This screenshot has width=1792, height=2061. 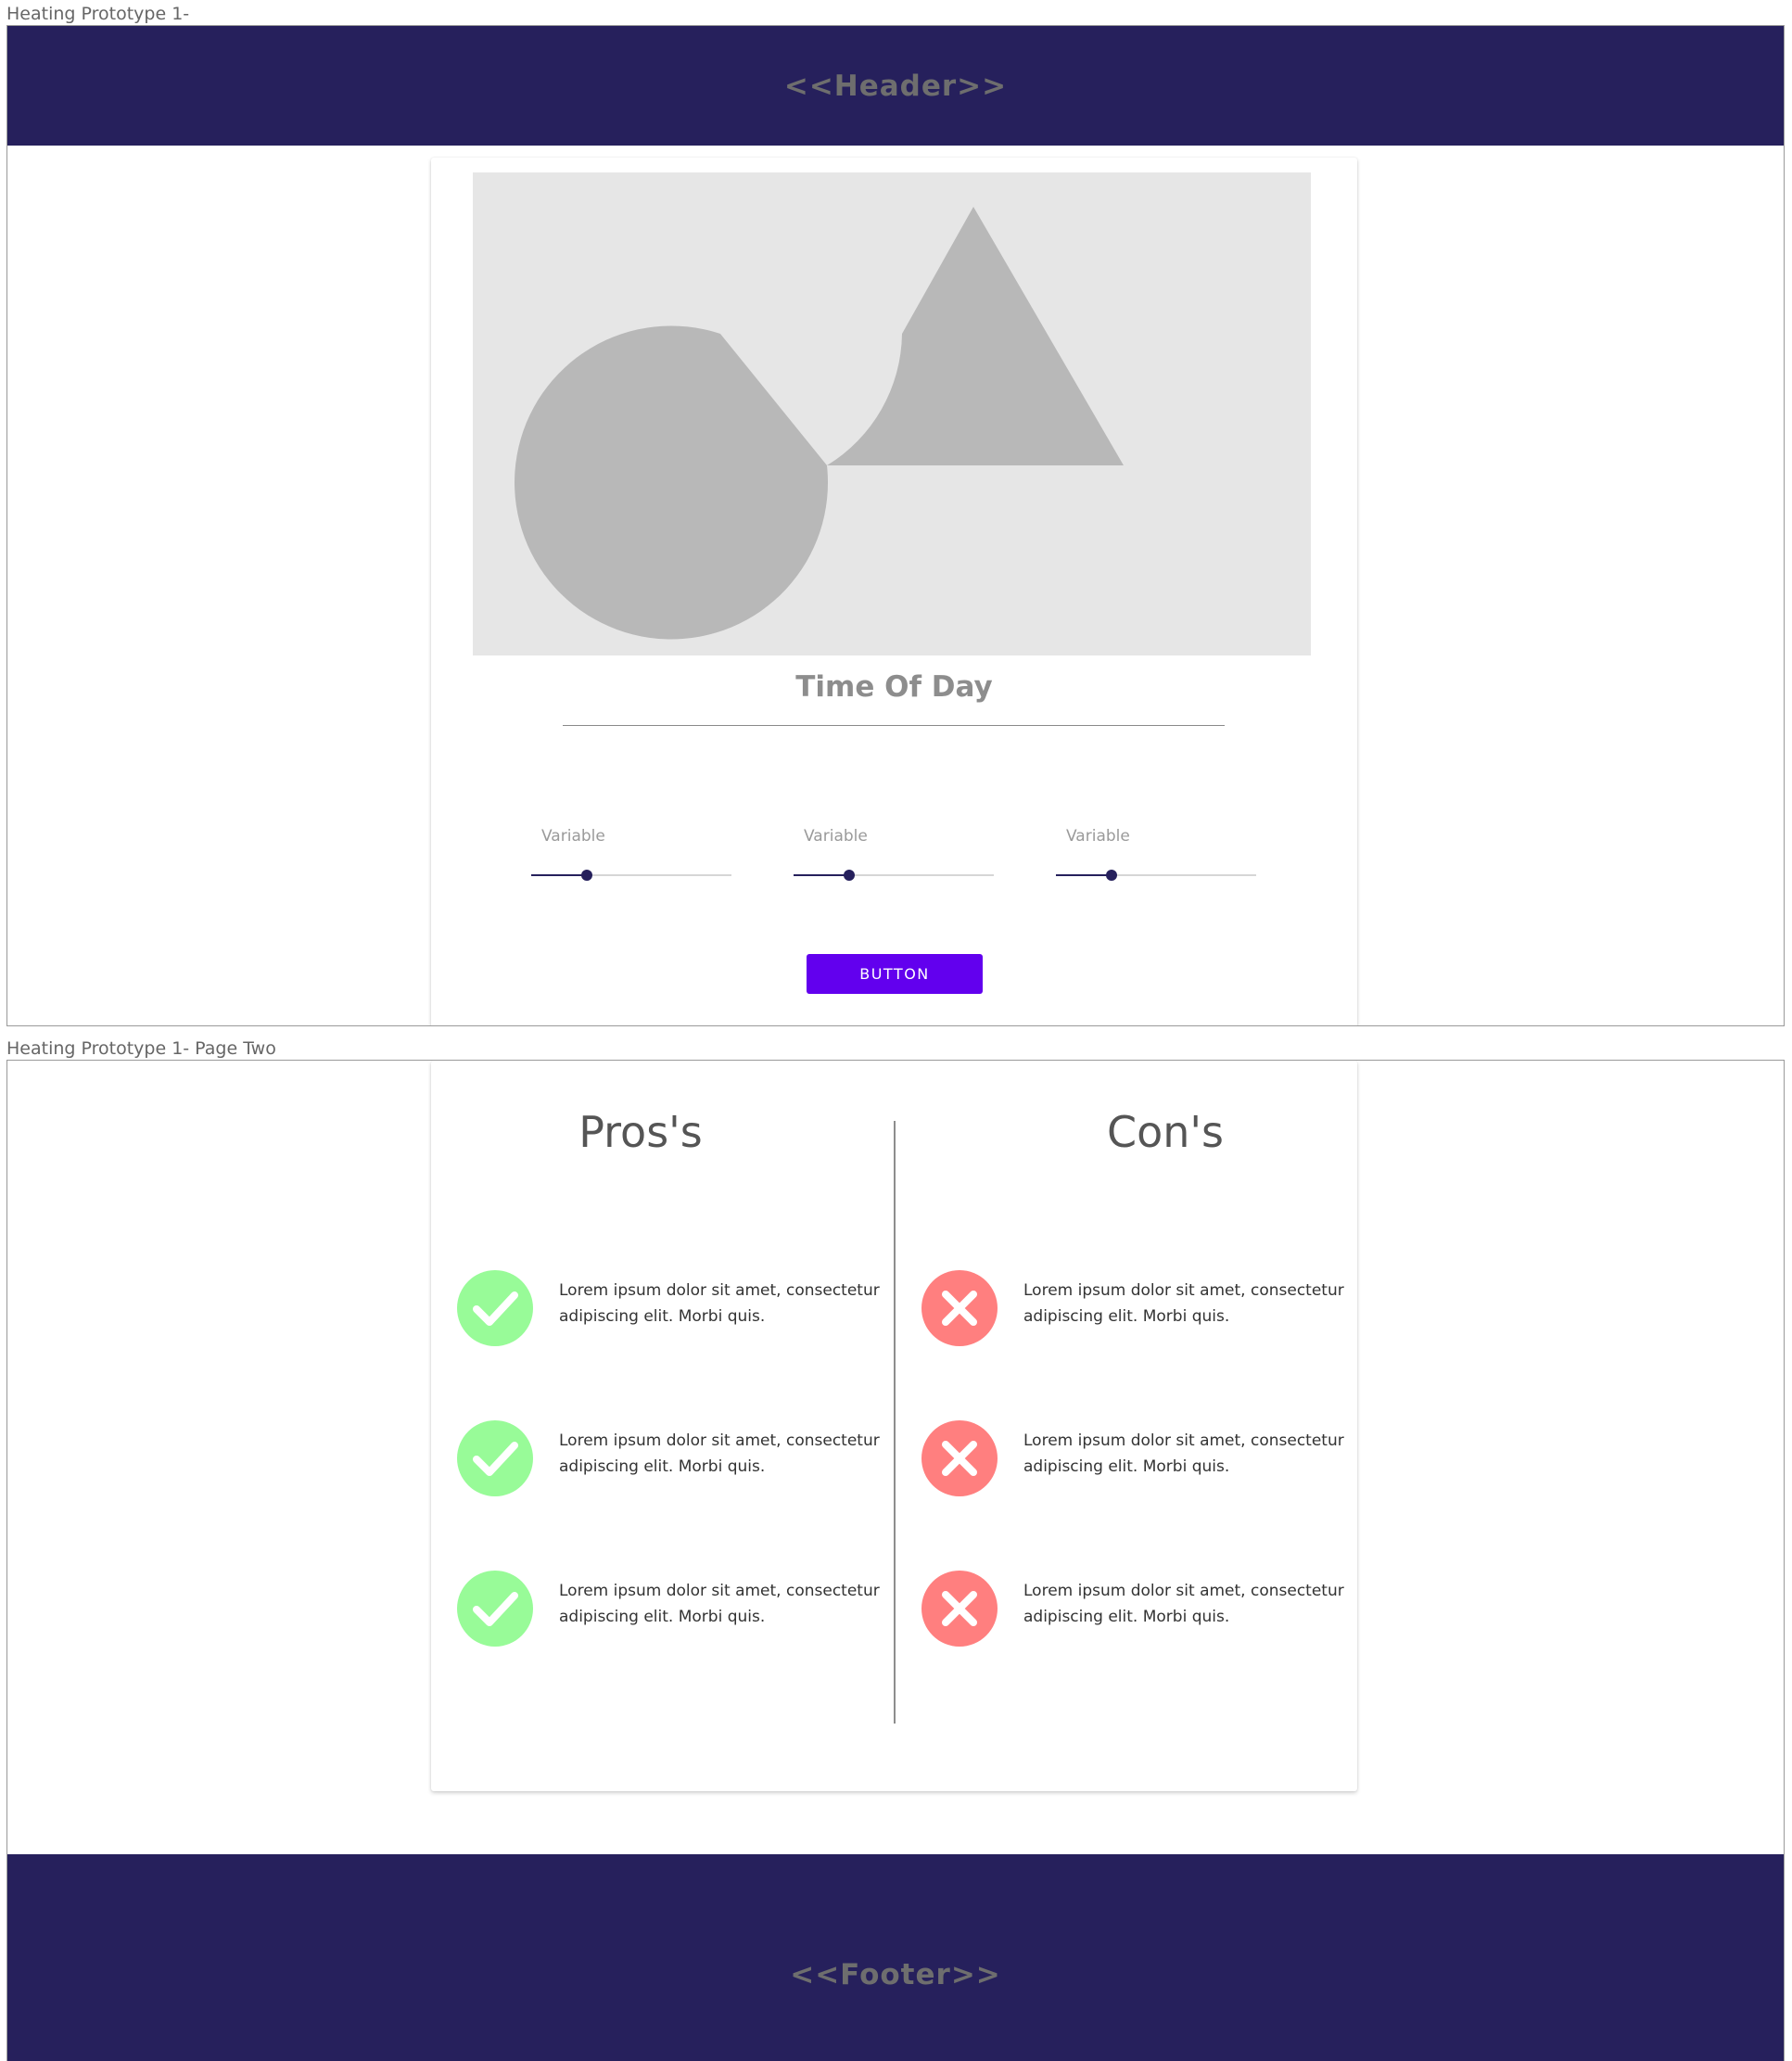 I want to click on footer-bar: <<Footer>>, so click(x=895, y=1957).